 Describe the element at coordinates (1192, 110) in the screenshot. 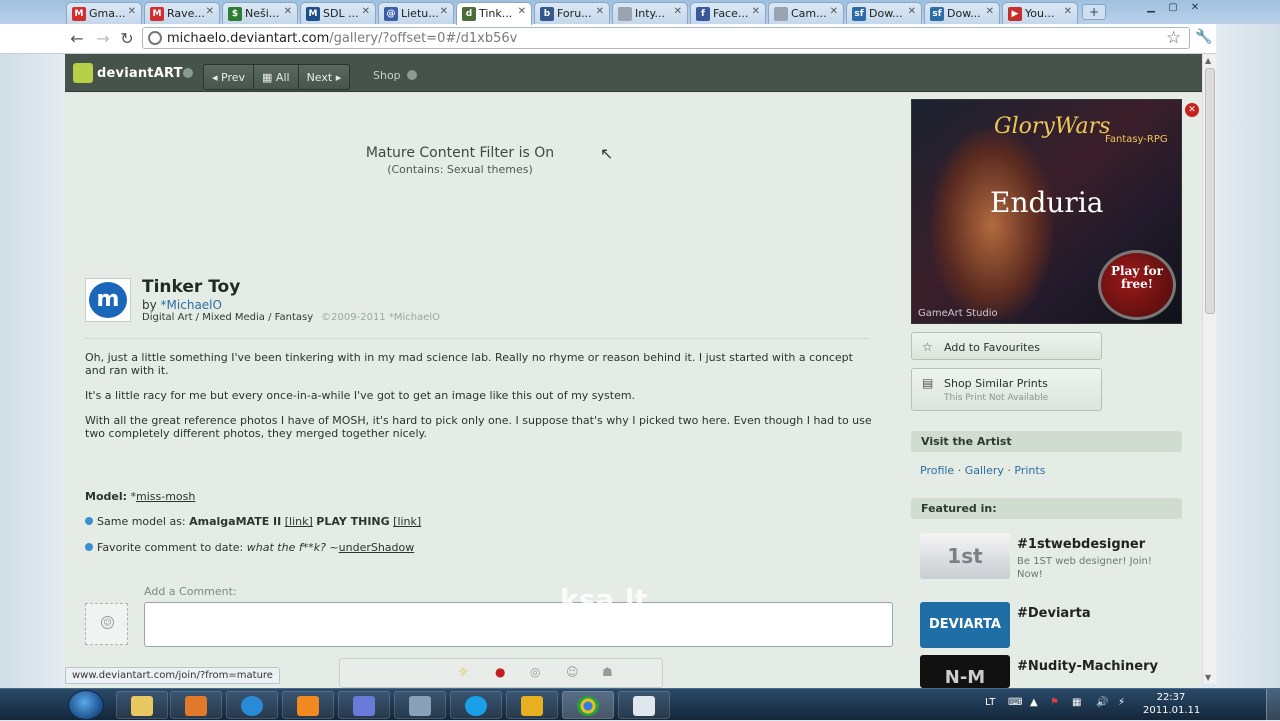

I see `close-ad-icon: ✕` at that location.